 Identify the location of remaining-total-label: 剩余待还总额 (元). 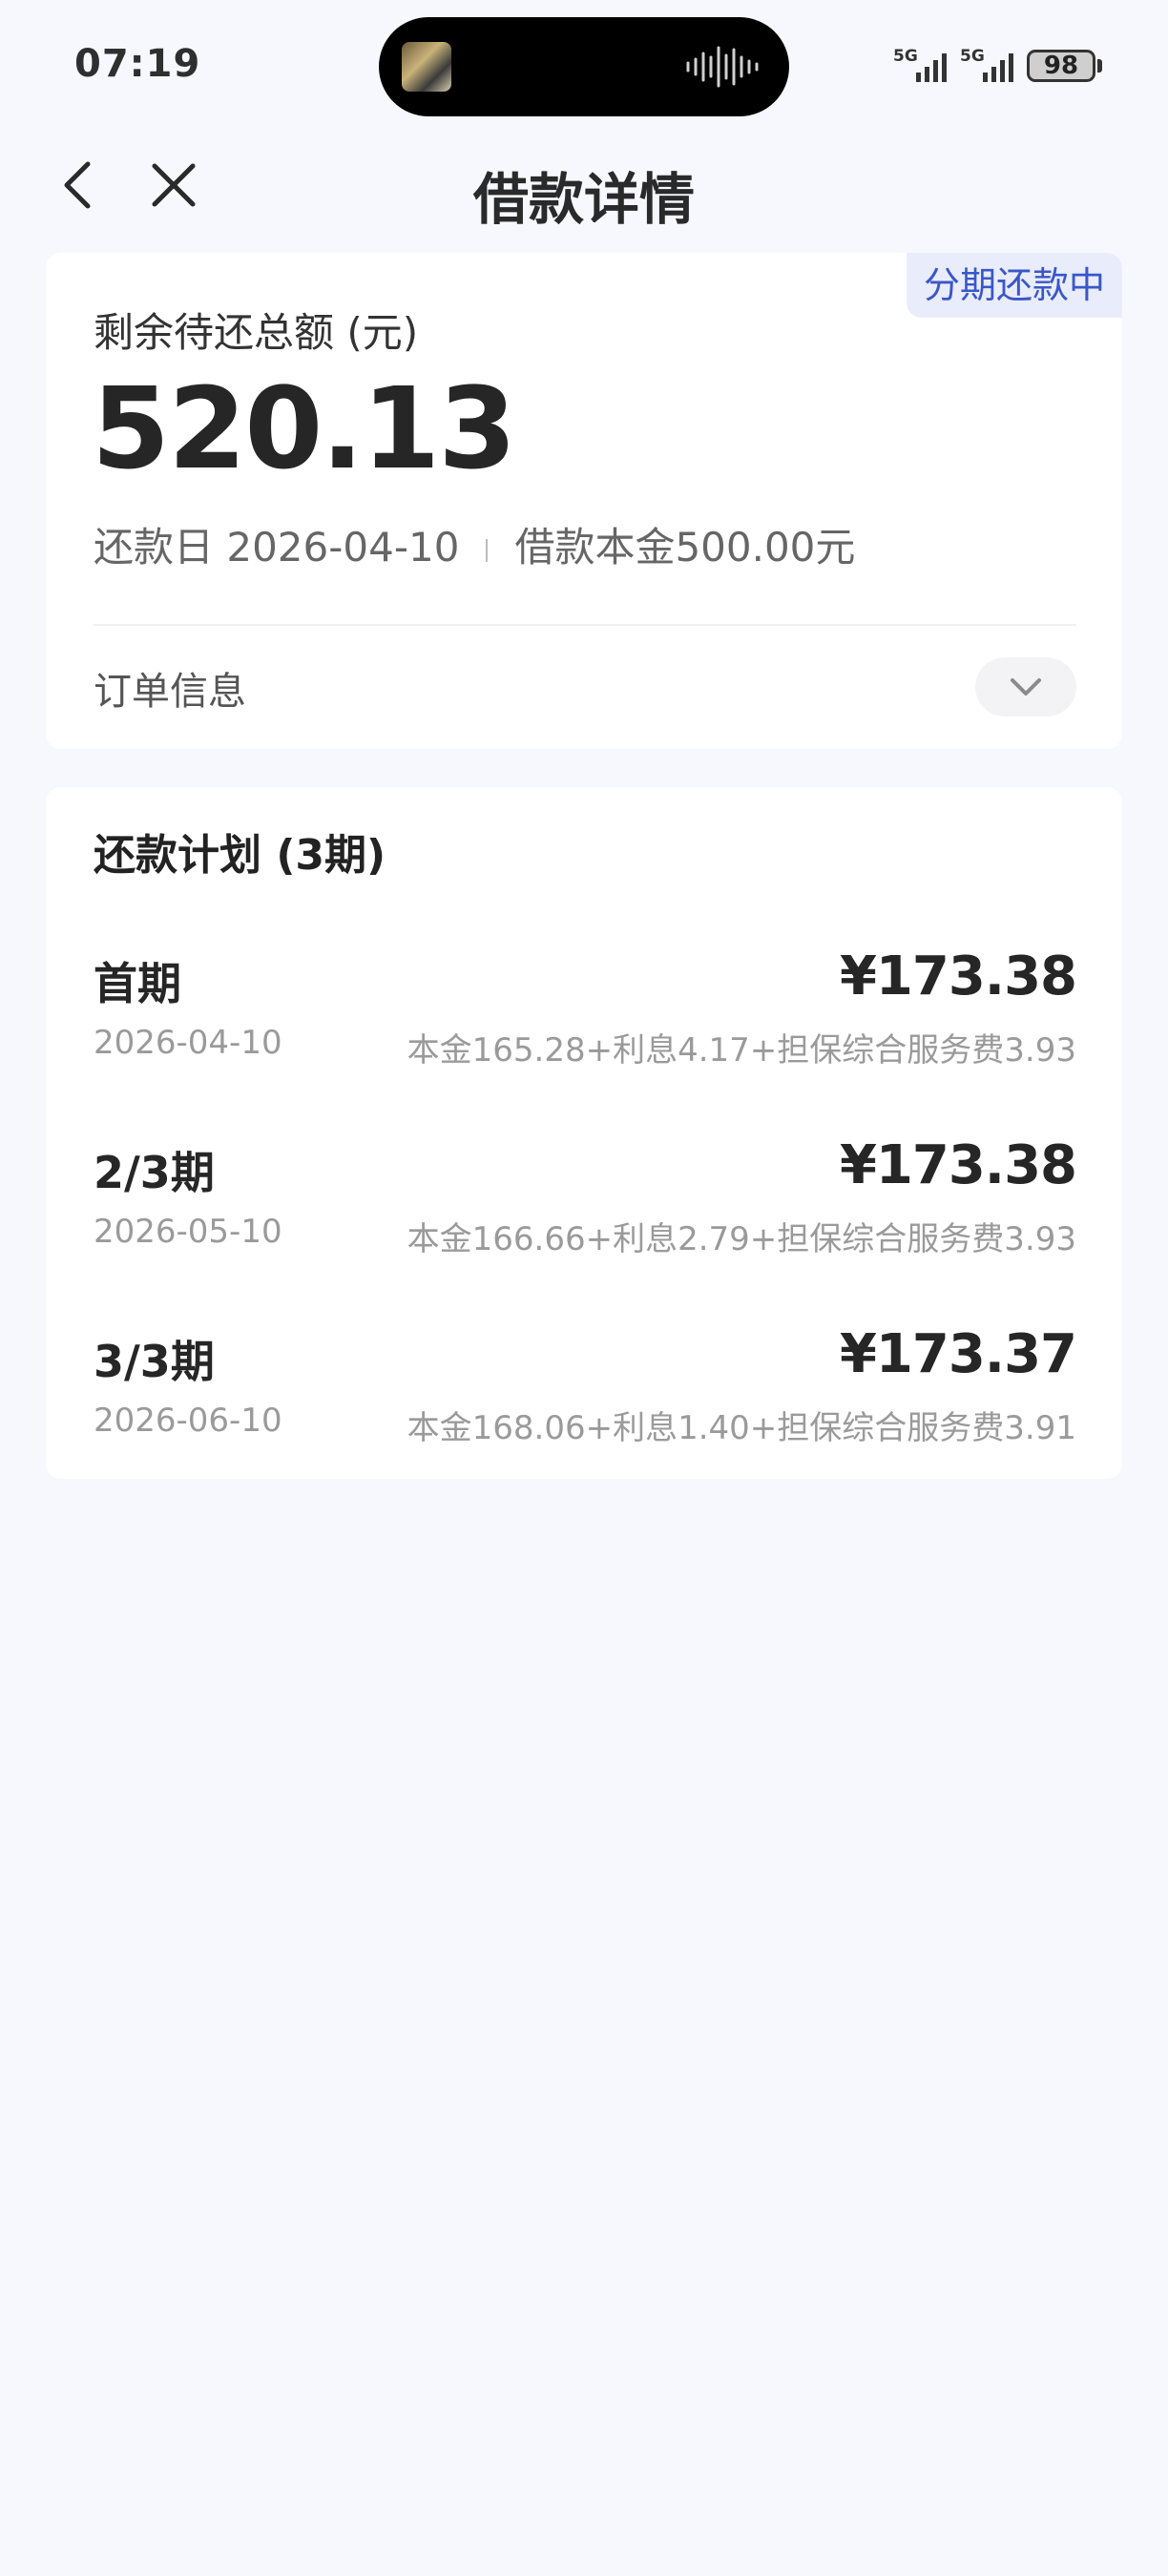
(256, 332).